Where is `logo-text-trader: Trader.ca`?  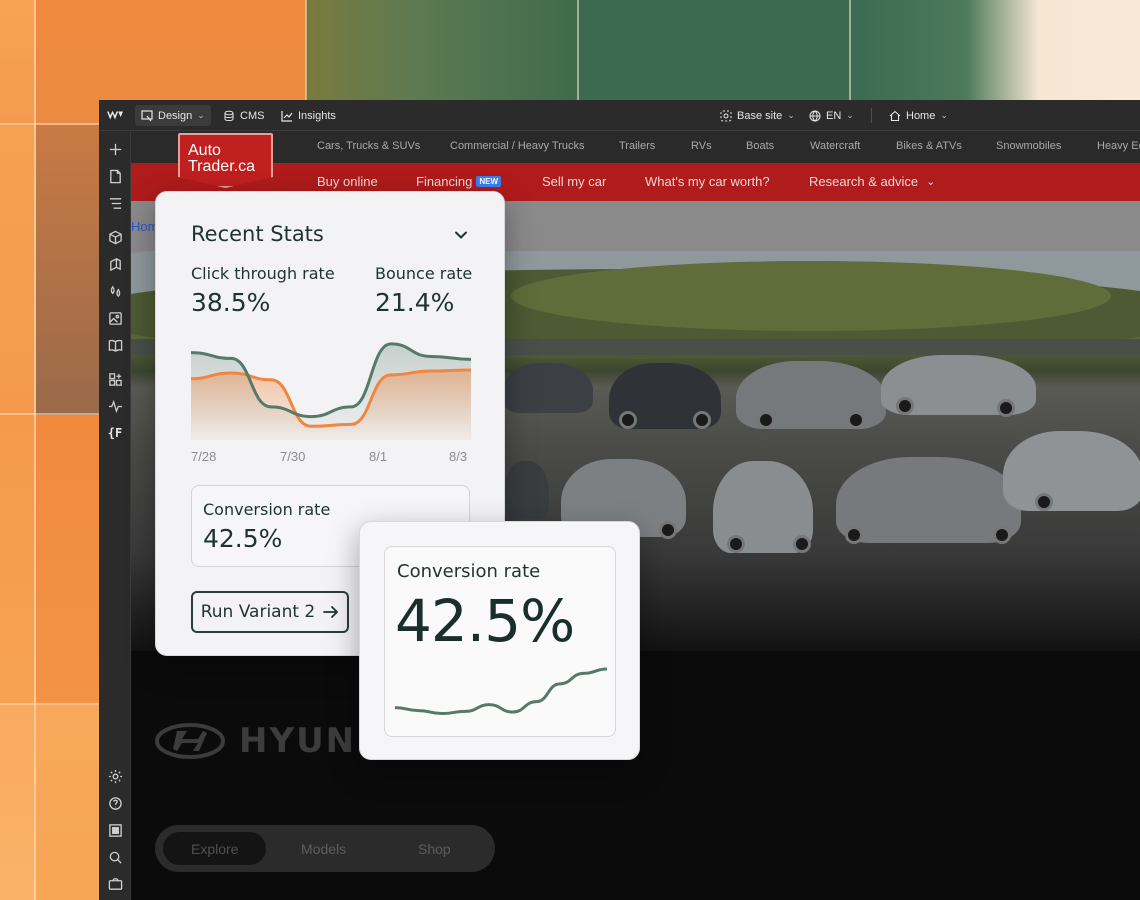 logo-text-trader: Trader.ca is located at coordinates (221, 166).